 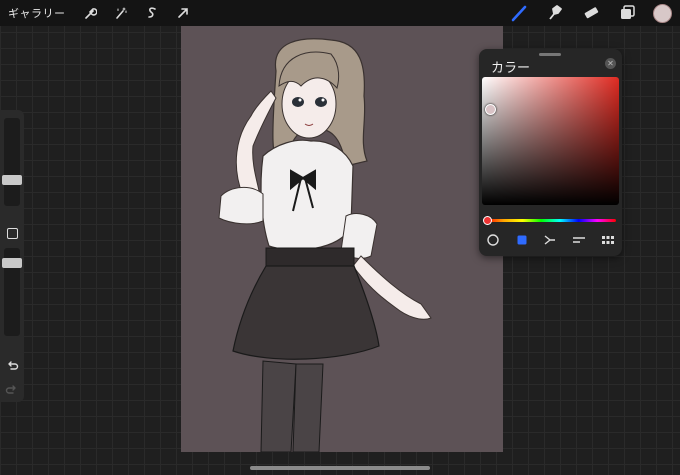 What do you see at coordinates (610, 63) in the screenshot?
I see `close-icon: ✕` at bounding box center [610, 63].